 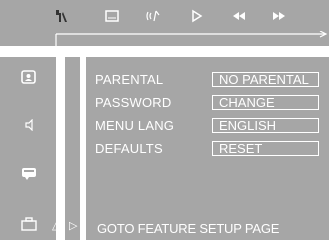 What do you see at coordinates (28, 77) in the screenshot?
I see `general-setup-icon` at bounding box center [28, 77].